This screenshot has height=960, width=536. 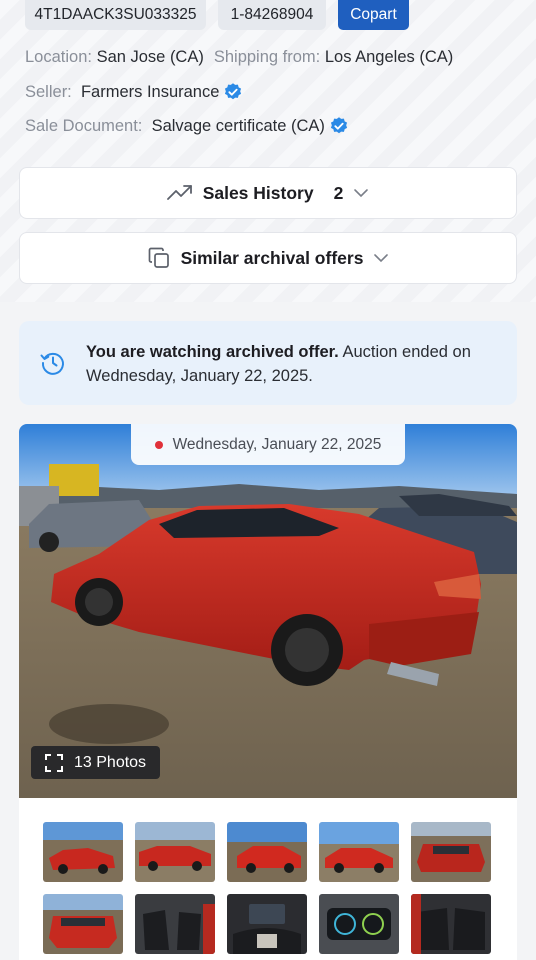 What do you see at coordinates (179, 192) in the screenshot?
I see `trending-up-icon` at bounding box center [179, 192].